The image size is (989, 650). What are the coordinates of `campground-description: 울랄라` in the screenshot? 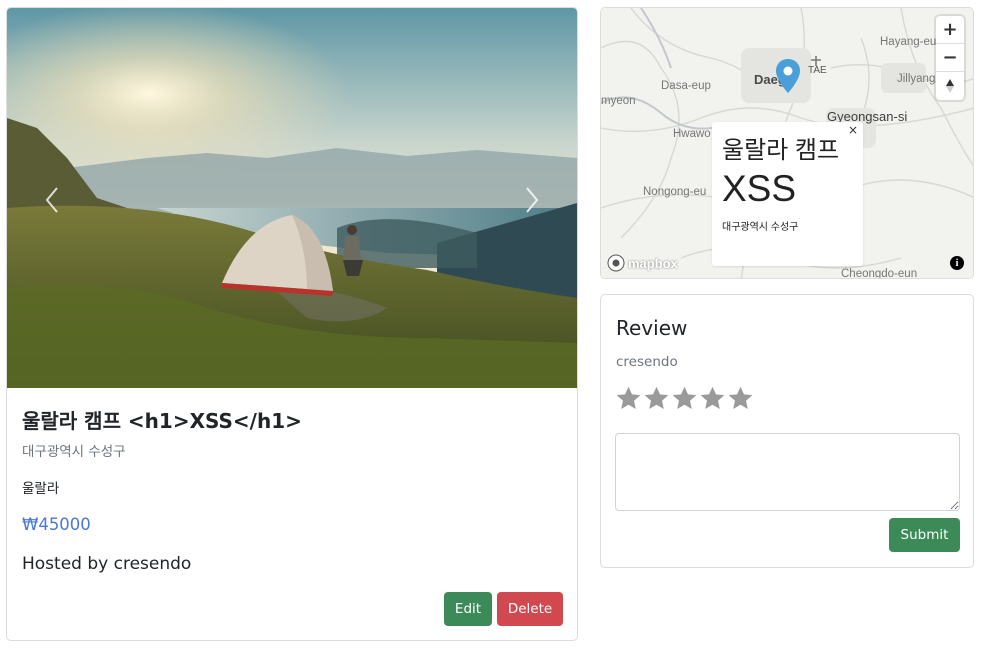 It's located at (41, 489).